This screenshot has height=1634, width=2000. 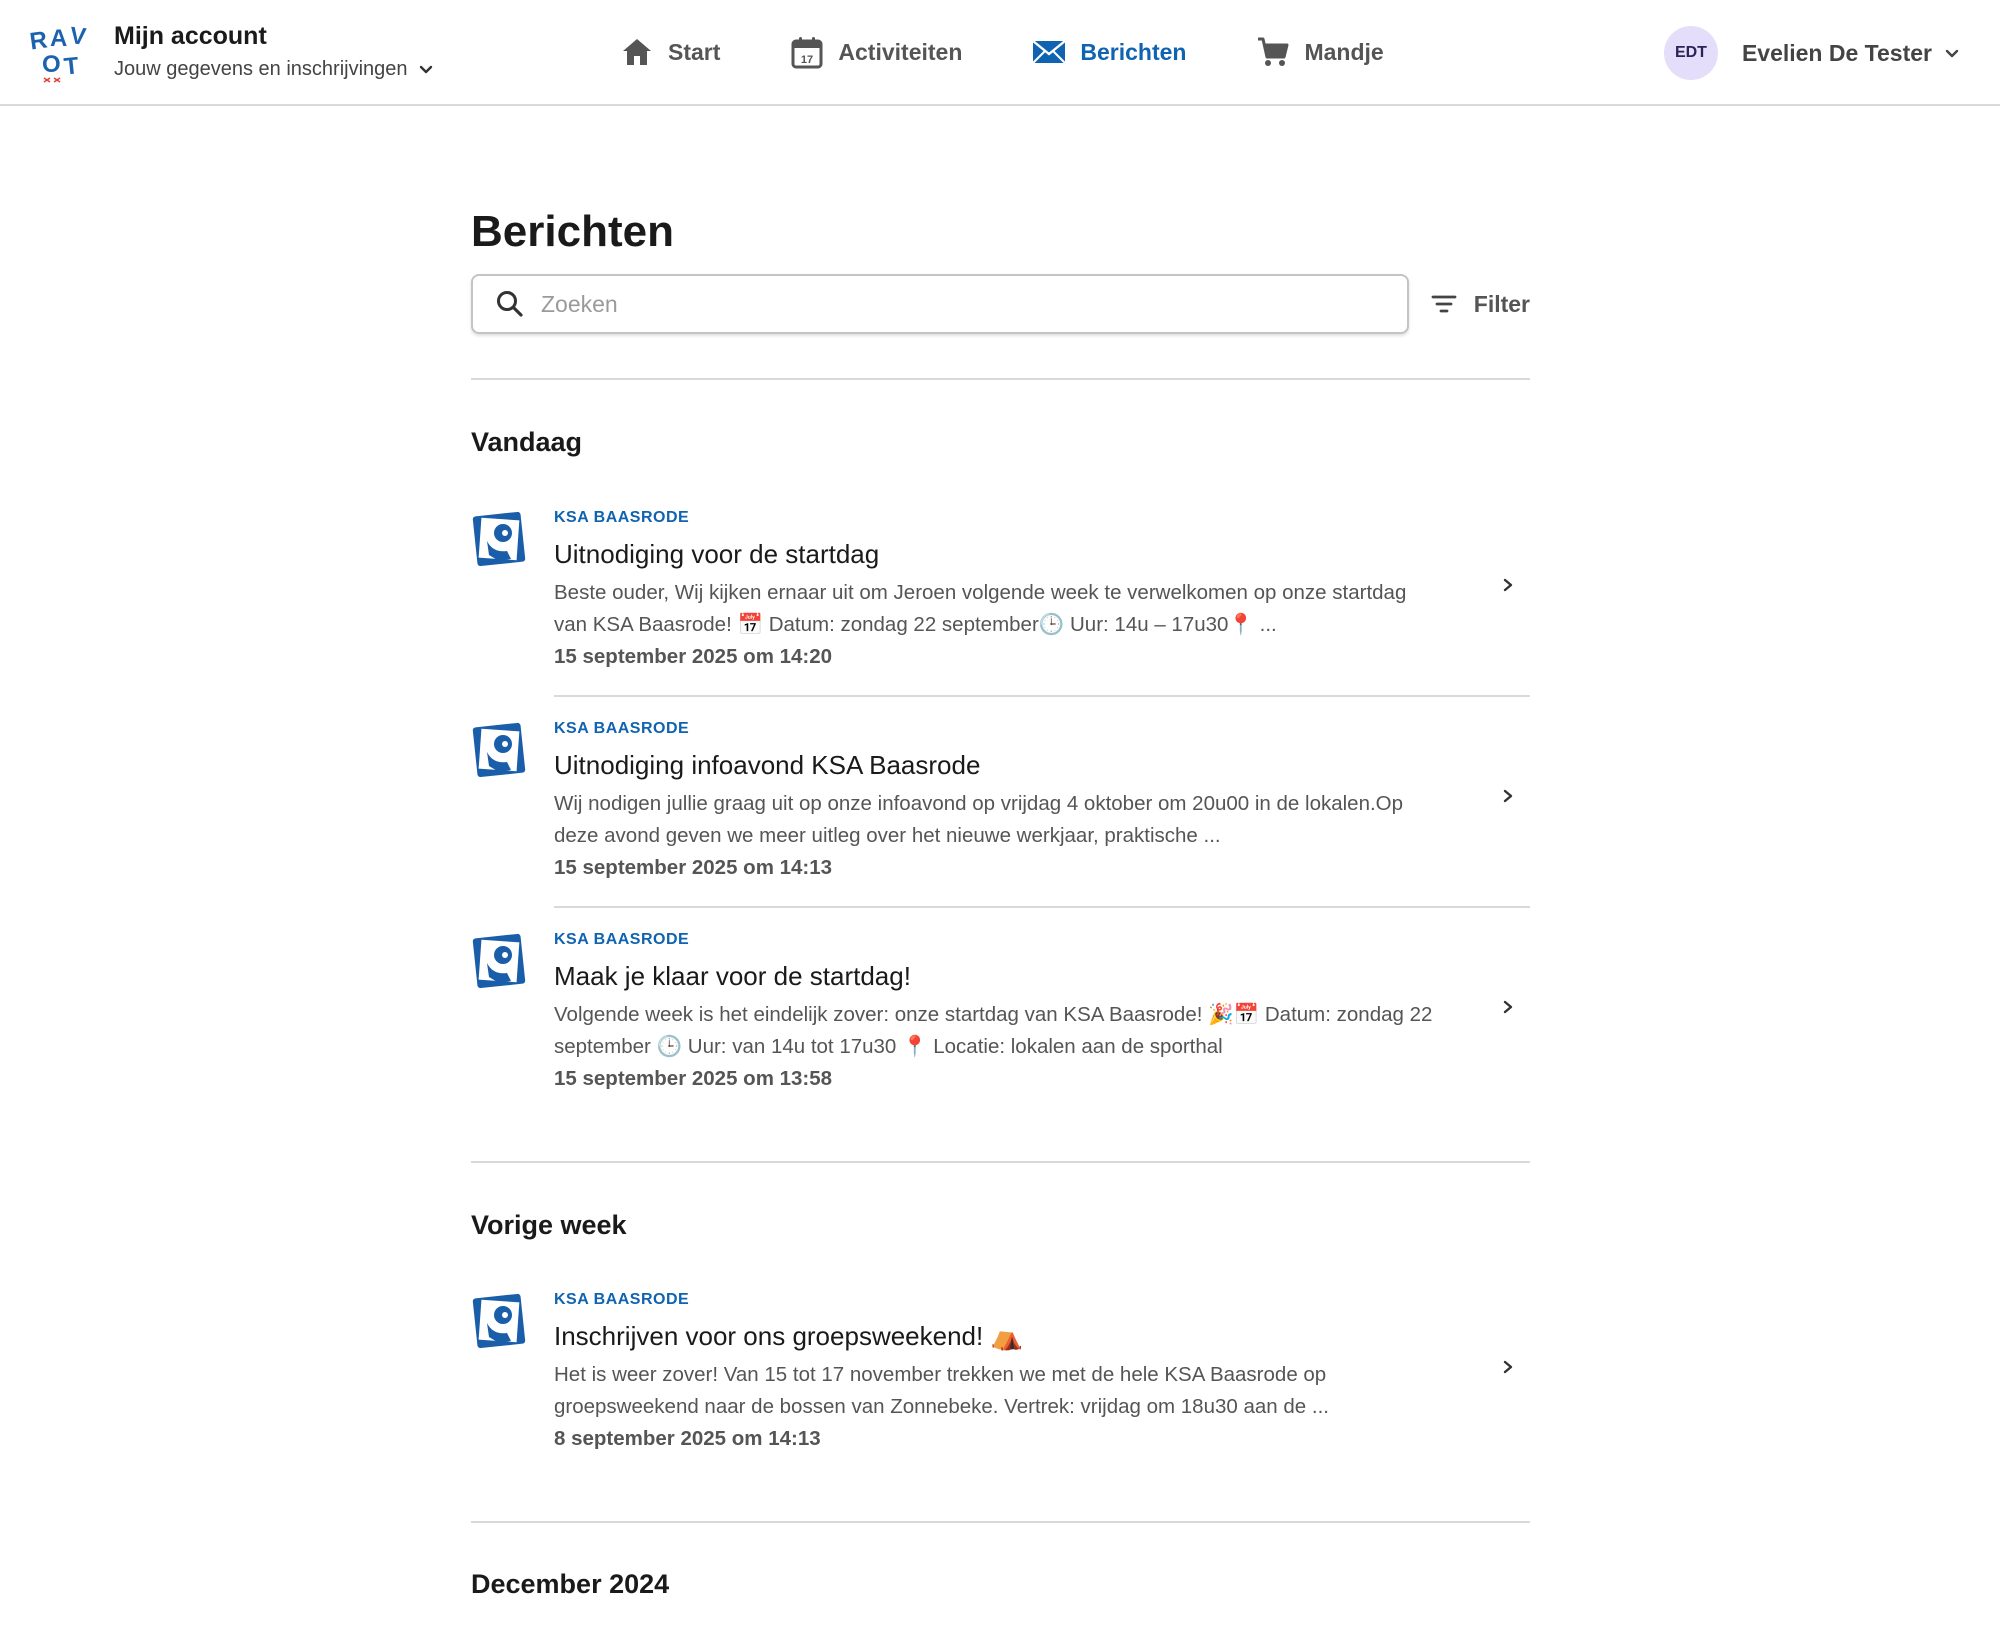 I want to click on message-title: Uitnodiging voor de startdag, so click(x=717, y=554).